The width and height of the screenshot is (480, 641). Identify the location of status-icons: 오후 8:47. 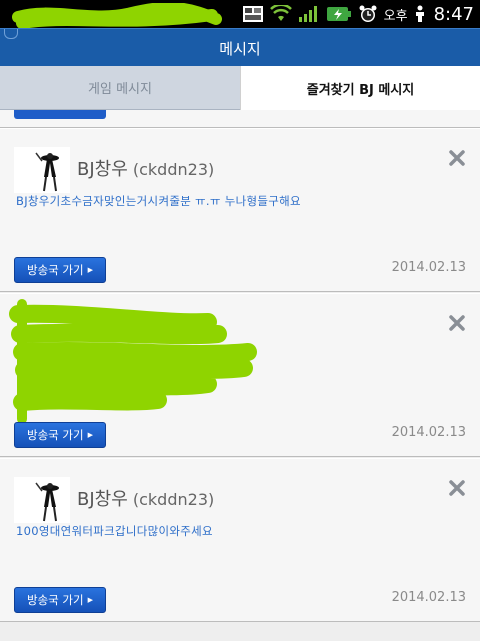
(358, 14).